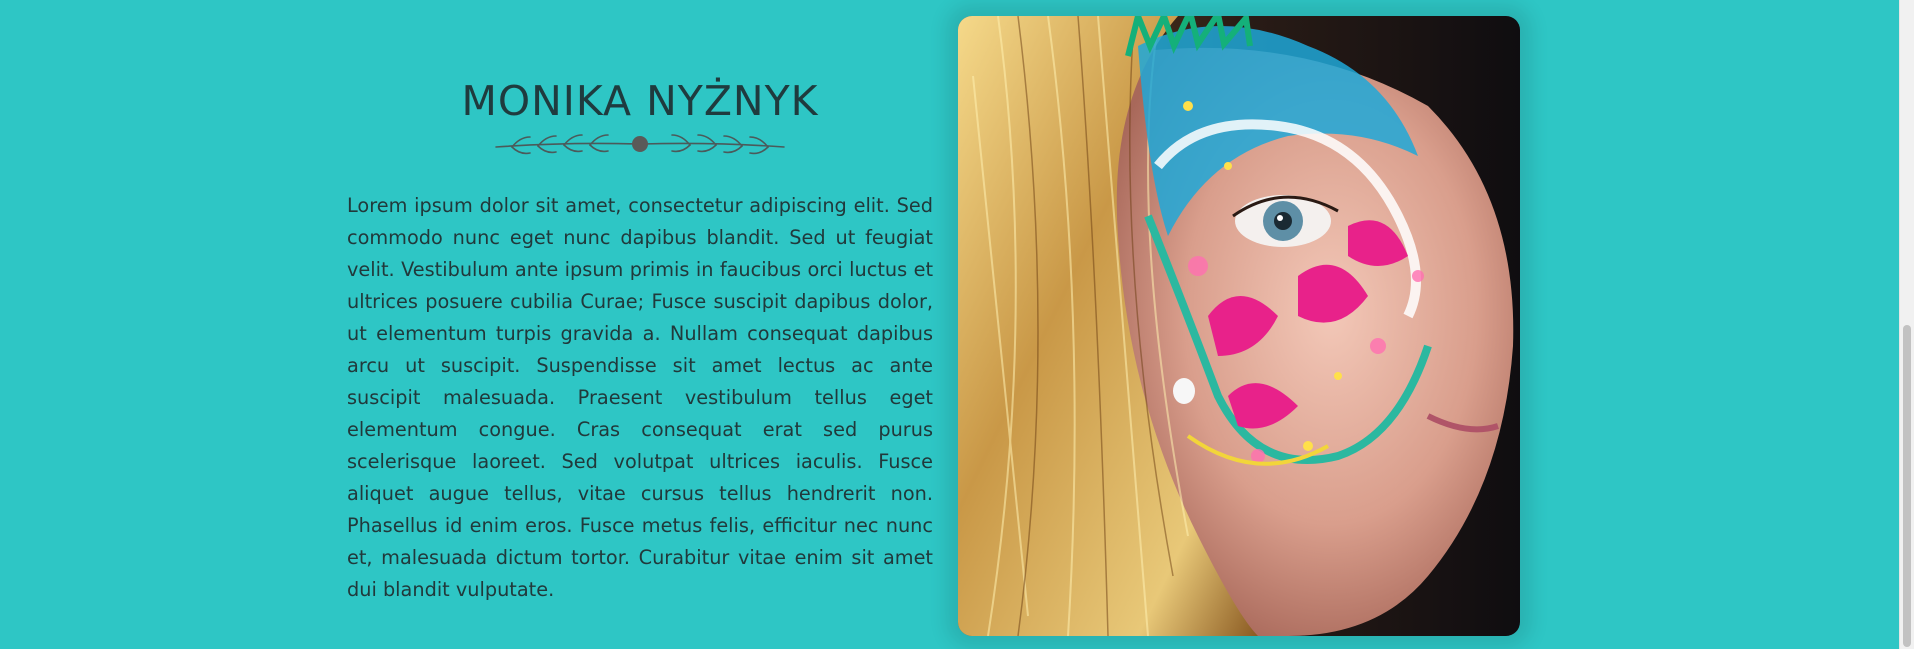  Describe the element at coordinates (640, 144) in the screenshot. I see `leaf-branch-ornament-icon` at that location.